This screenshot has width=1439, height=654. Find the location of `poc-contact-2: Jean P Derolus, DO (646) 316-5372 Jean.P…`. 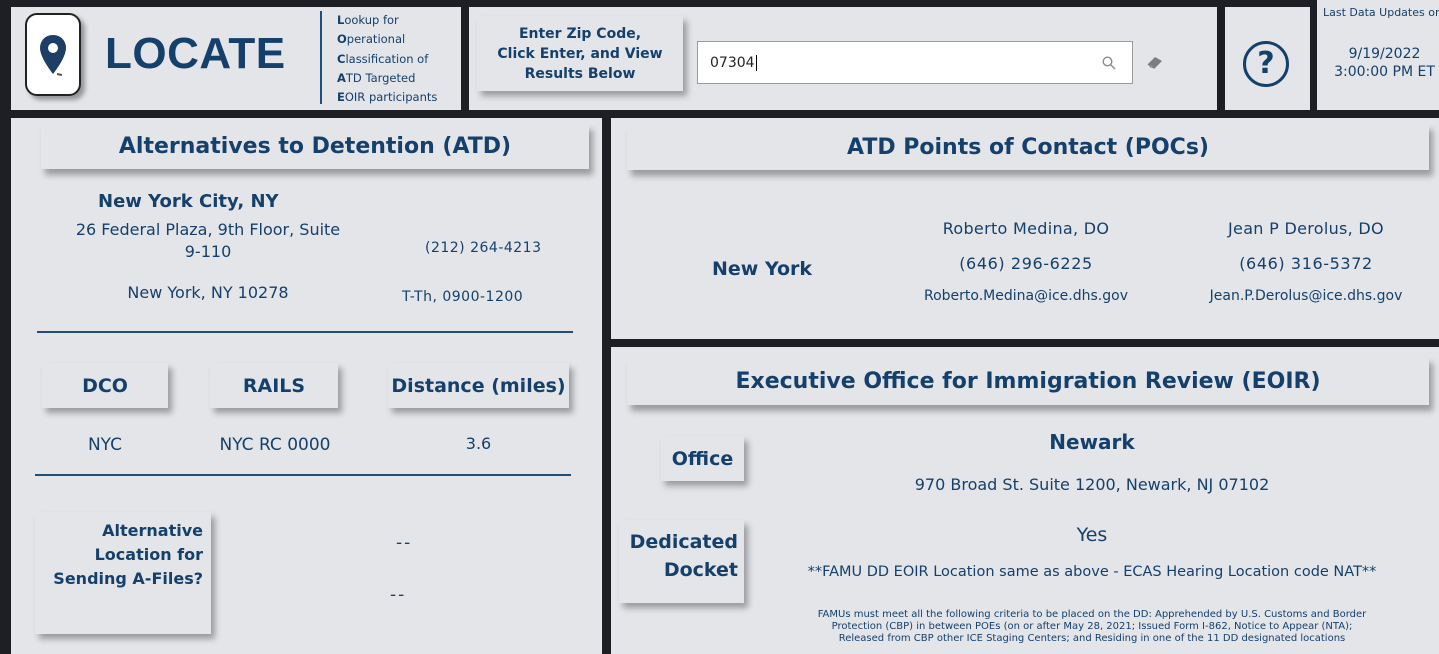

poc-contact-2: Jean P Derolus, DO (646) 316-5372 Jean.P… is located at coordinates (1305, 261).